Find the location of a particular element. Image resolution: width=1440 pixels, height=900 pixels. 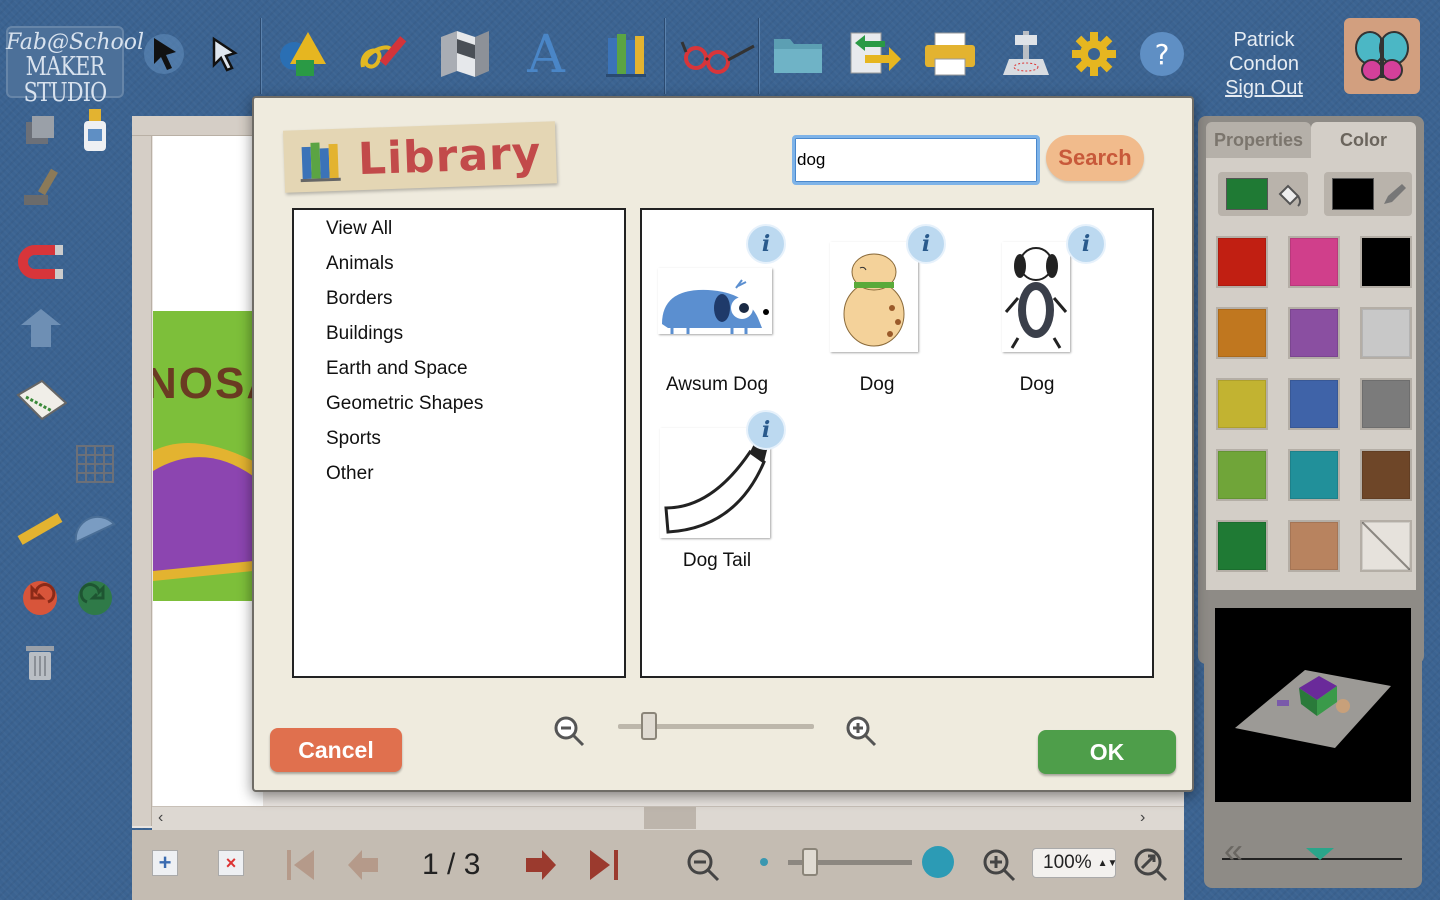

add-page-icon: + is located at coordinates (165, 863).